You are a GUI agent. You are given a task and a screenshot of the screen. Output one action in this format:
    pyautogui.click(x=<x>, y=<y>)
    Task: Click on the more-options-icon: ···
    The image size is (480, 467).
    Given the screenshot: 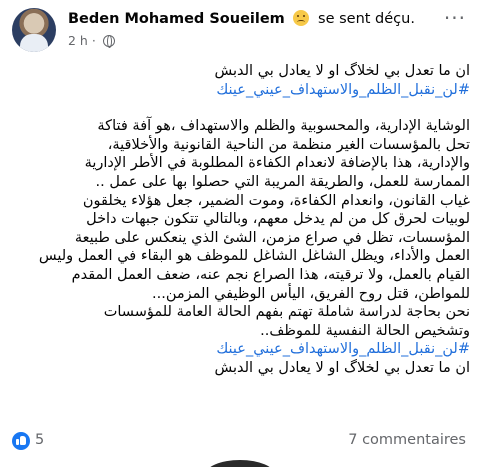 What is the action you would take?
    pyautogui.click(x=455, y=18)
    